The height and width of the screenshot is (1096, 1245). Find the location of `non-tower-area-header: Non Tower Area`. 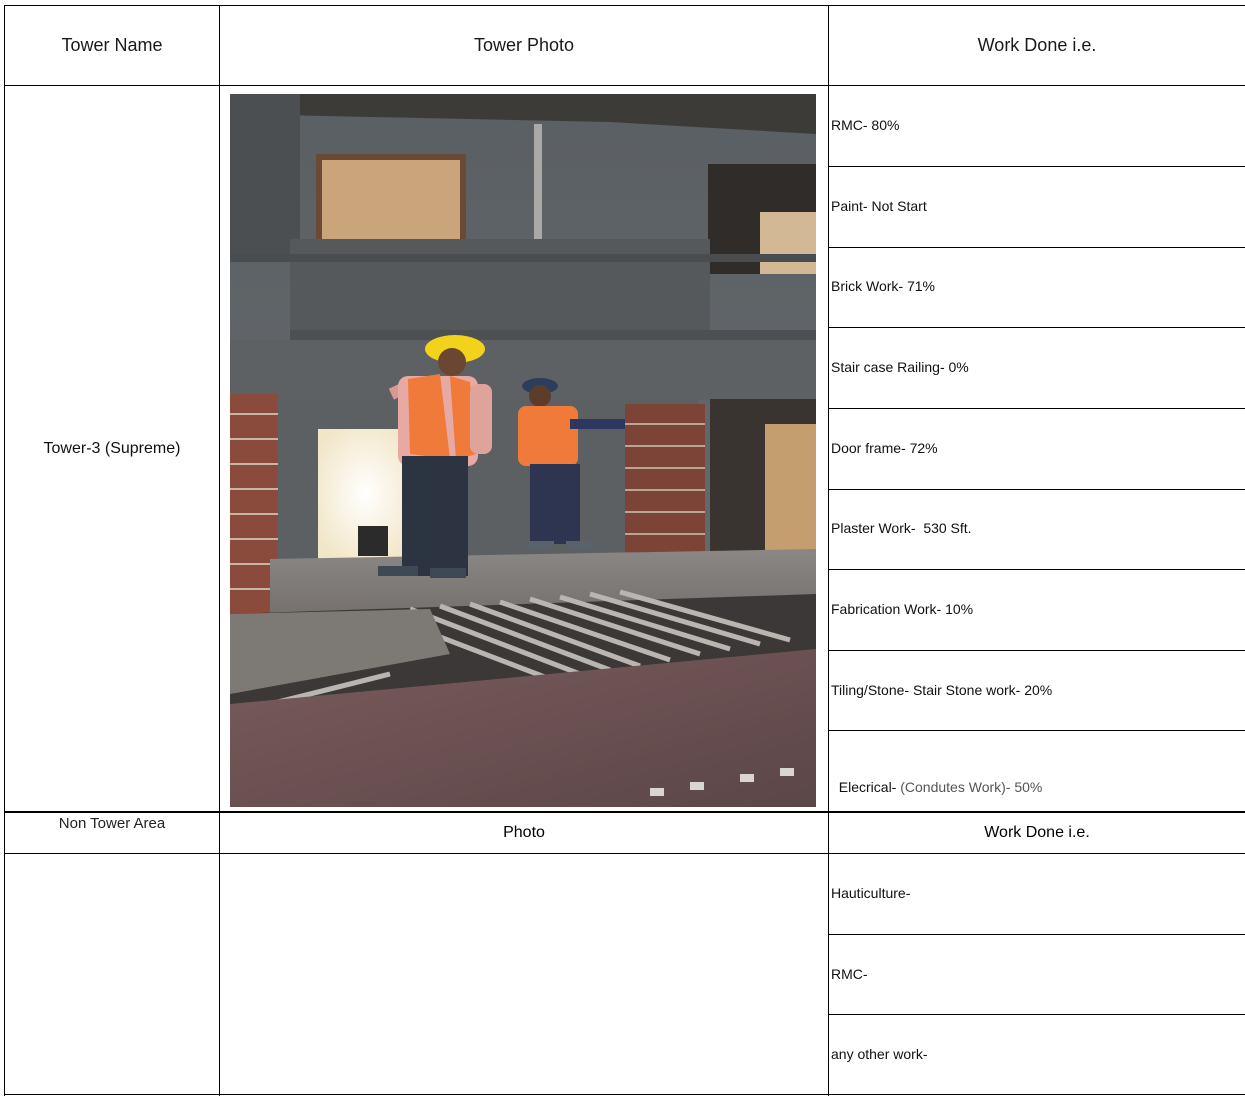

non-tower-area-header: Non Tower Area is located at coordinates (112, 823).